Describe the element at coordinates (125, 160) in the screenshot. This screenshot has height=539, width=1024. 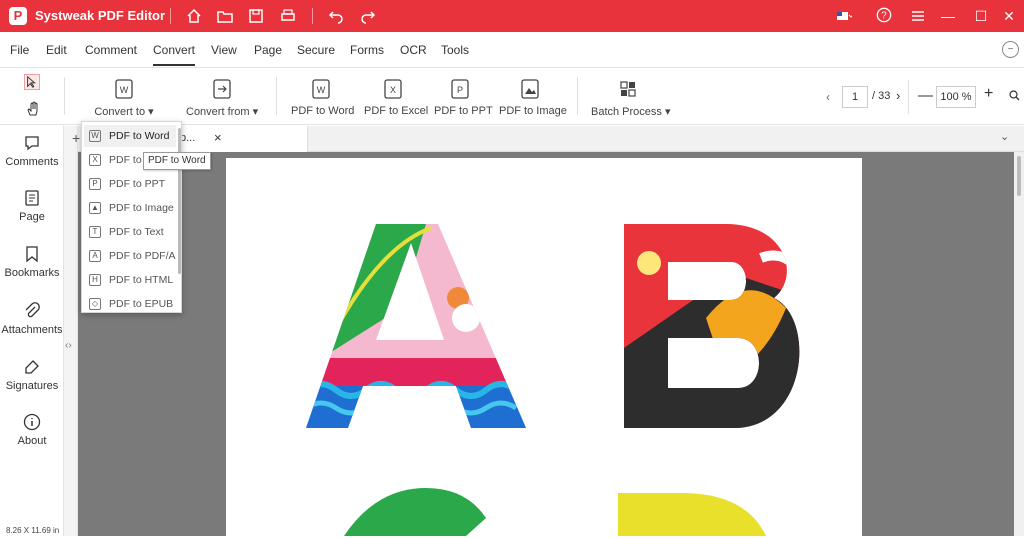
I see `dropdown-label: PDF to` at that location.